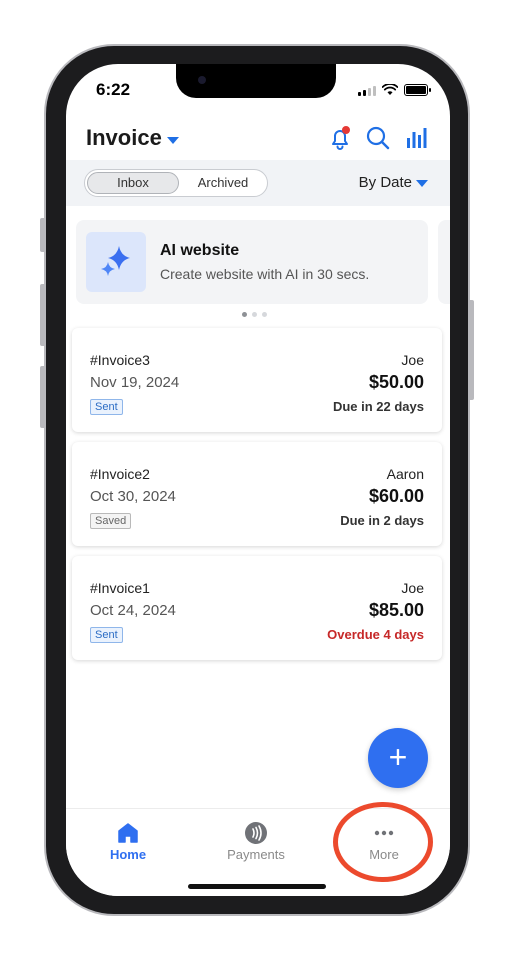 The image size is (515, 960). What do you see at coordinates (111, 521) in the screenshot?
I see `status-badge: Saved` at bounding box center [111, 521].